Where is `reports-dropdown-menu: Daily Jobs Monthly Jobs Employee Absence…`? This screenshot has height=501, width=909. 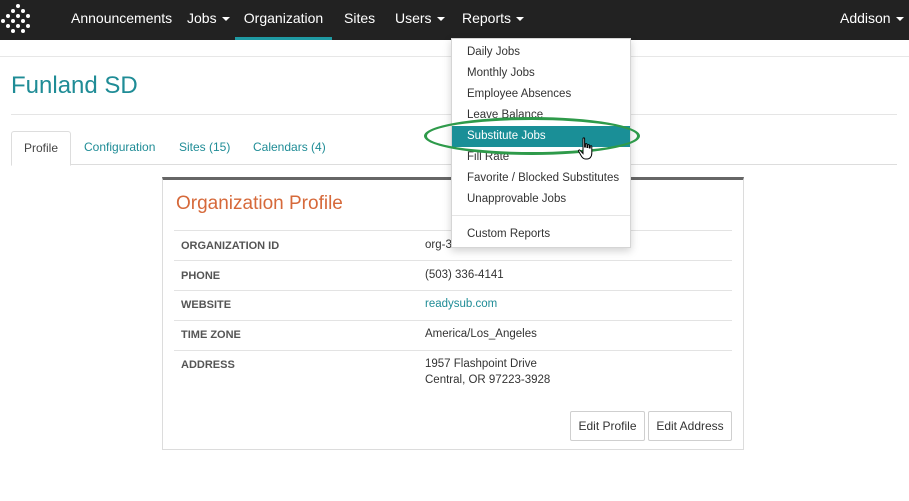 reports-dropdown-menu: Daily Jobs Monthly Jobs Employee Absence… is located at coordinates (541, 143).